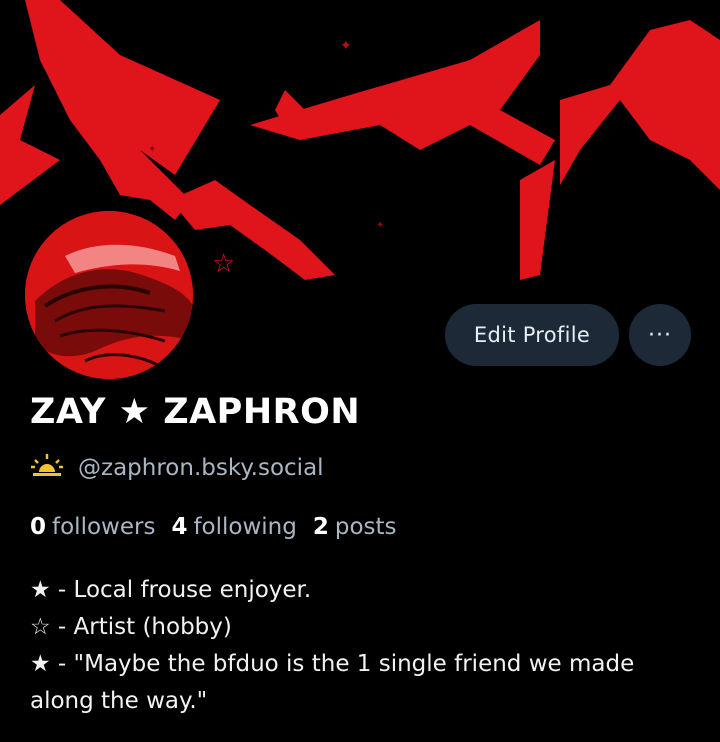 The height and width of the screenshot is (742, 720). What do you see at coordinates (131, 627) in the screenshot?
I see `bio-line: ☆ - Artist (hobby)` at bounding box center [131, 627].